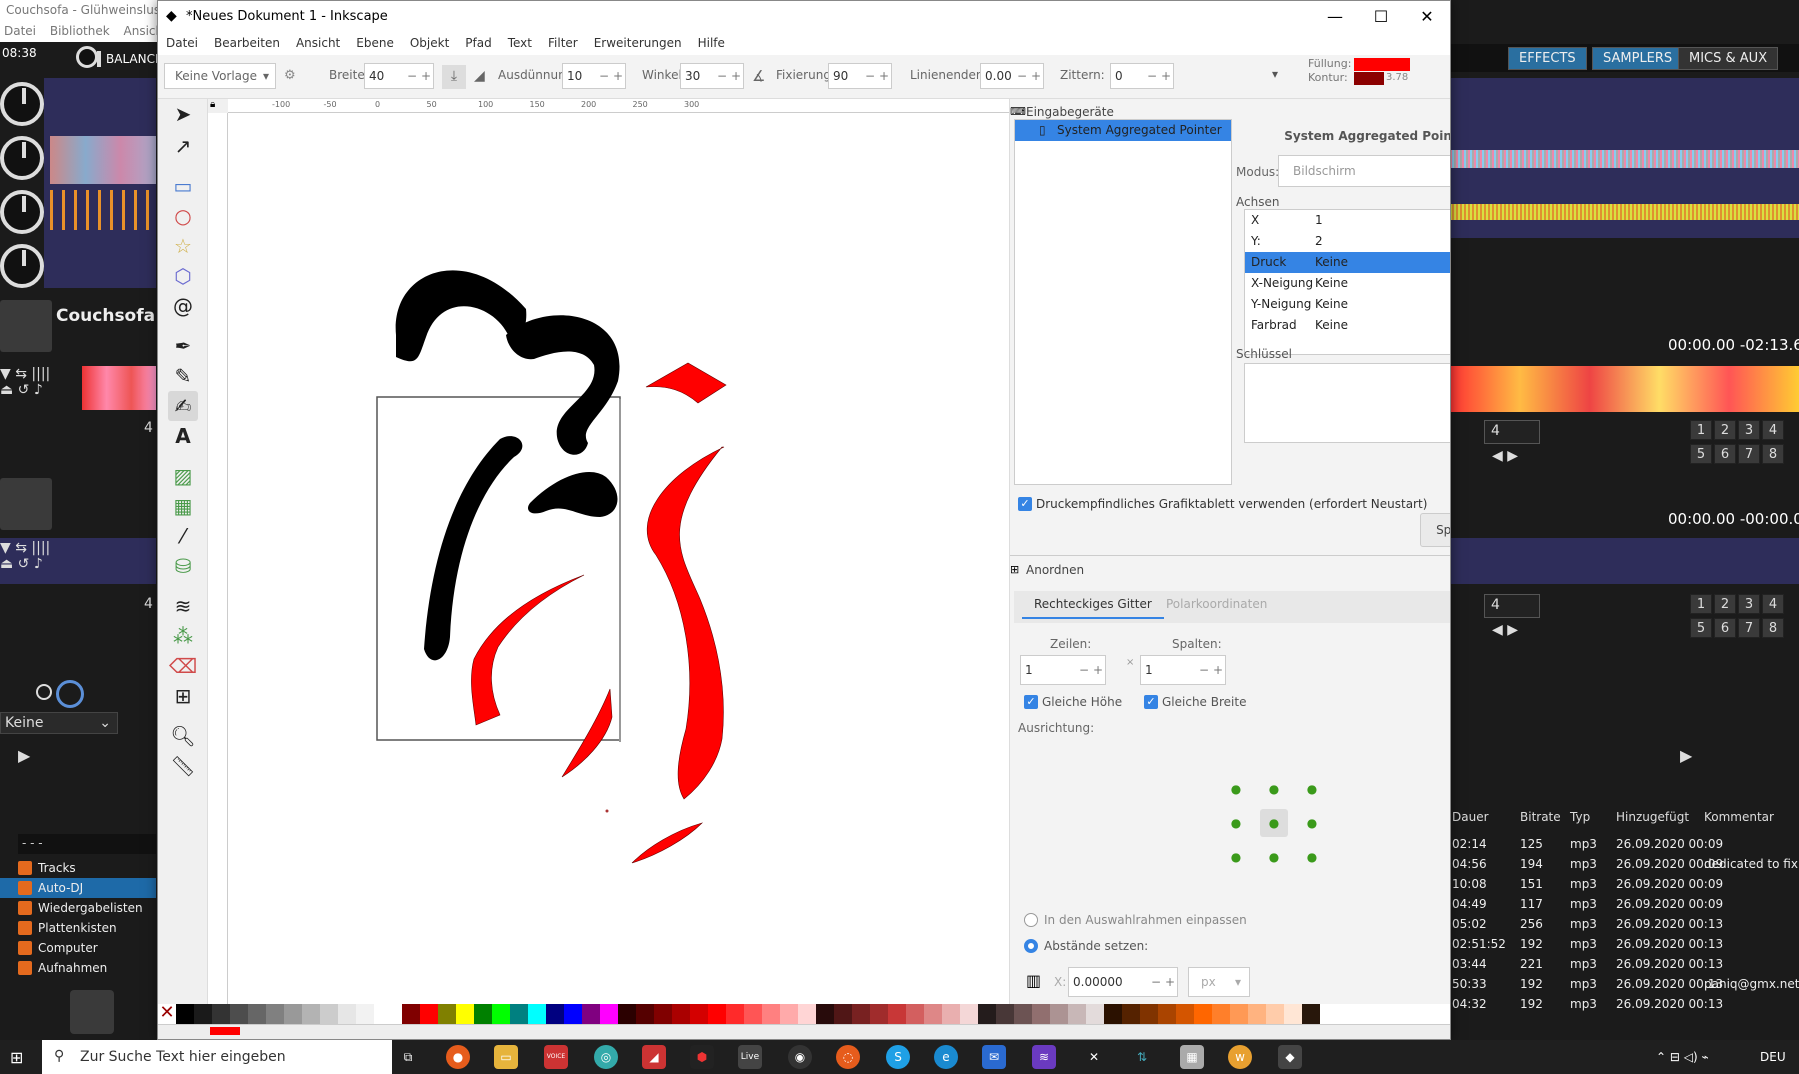 This screenshot has width=1799, height=1074. Describe the element at coordinates (1382, 64) in the screenshot. I see `fill-swatch` at that location.